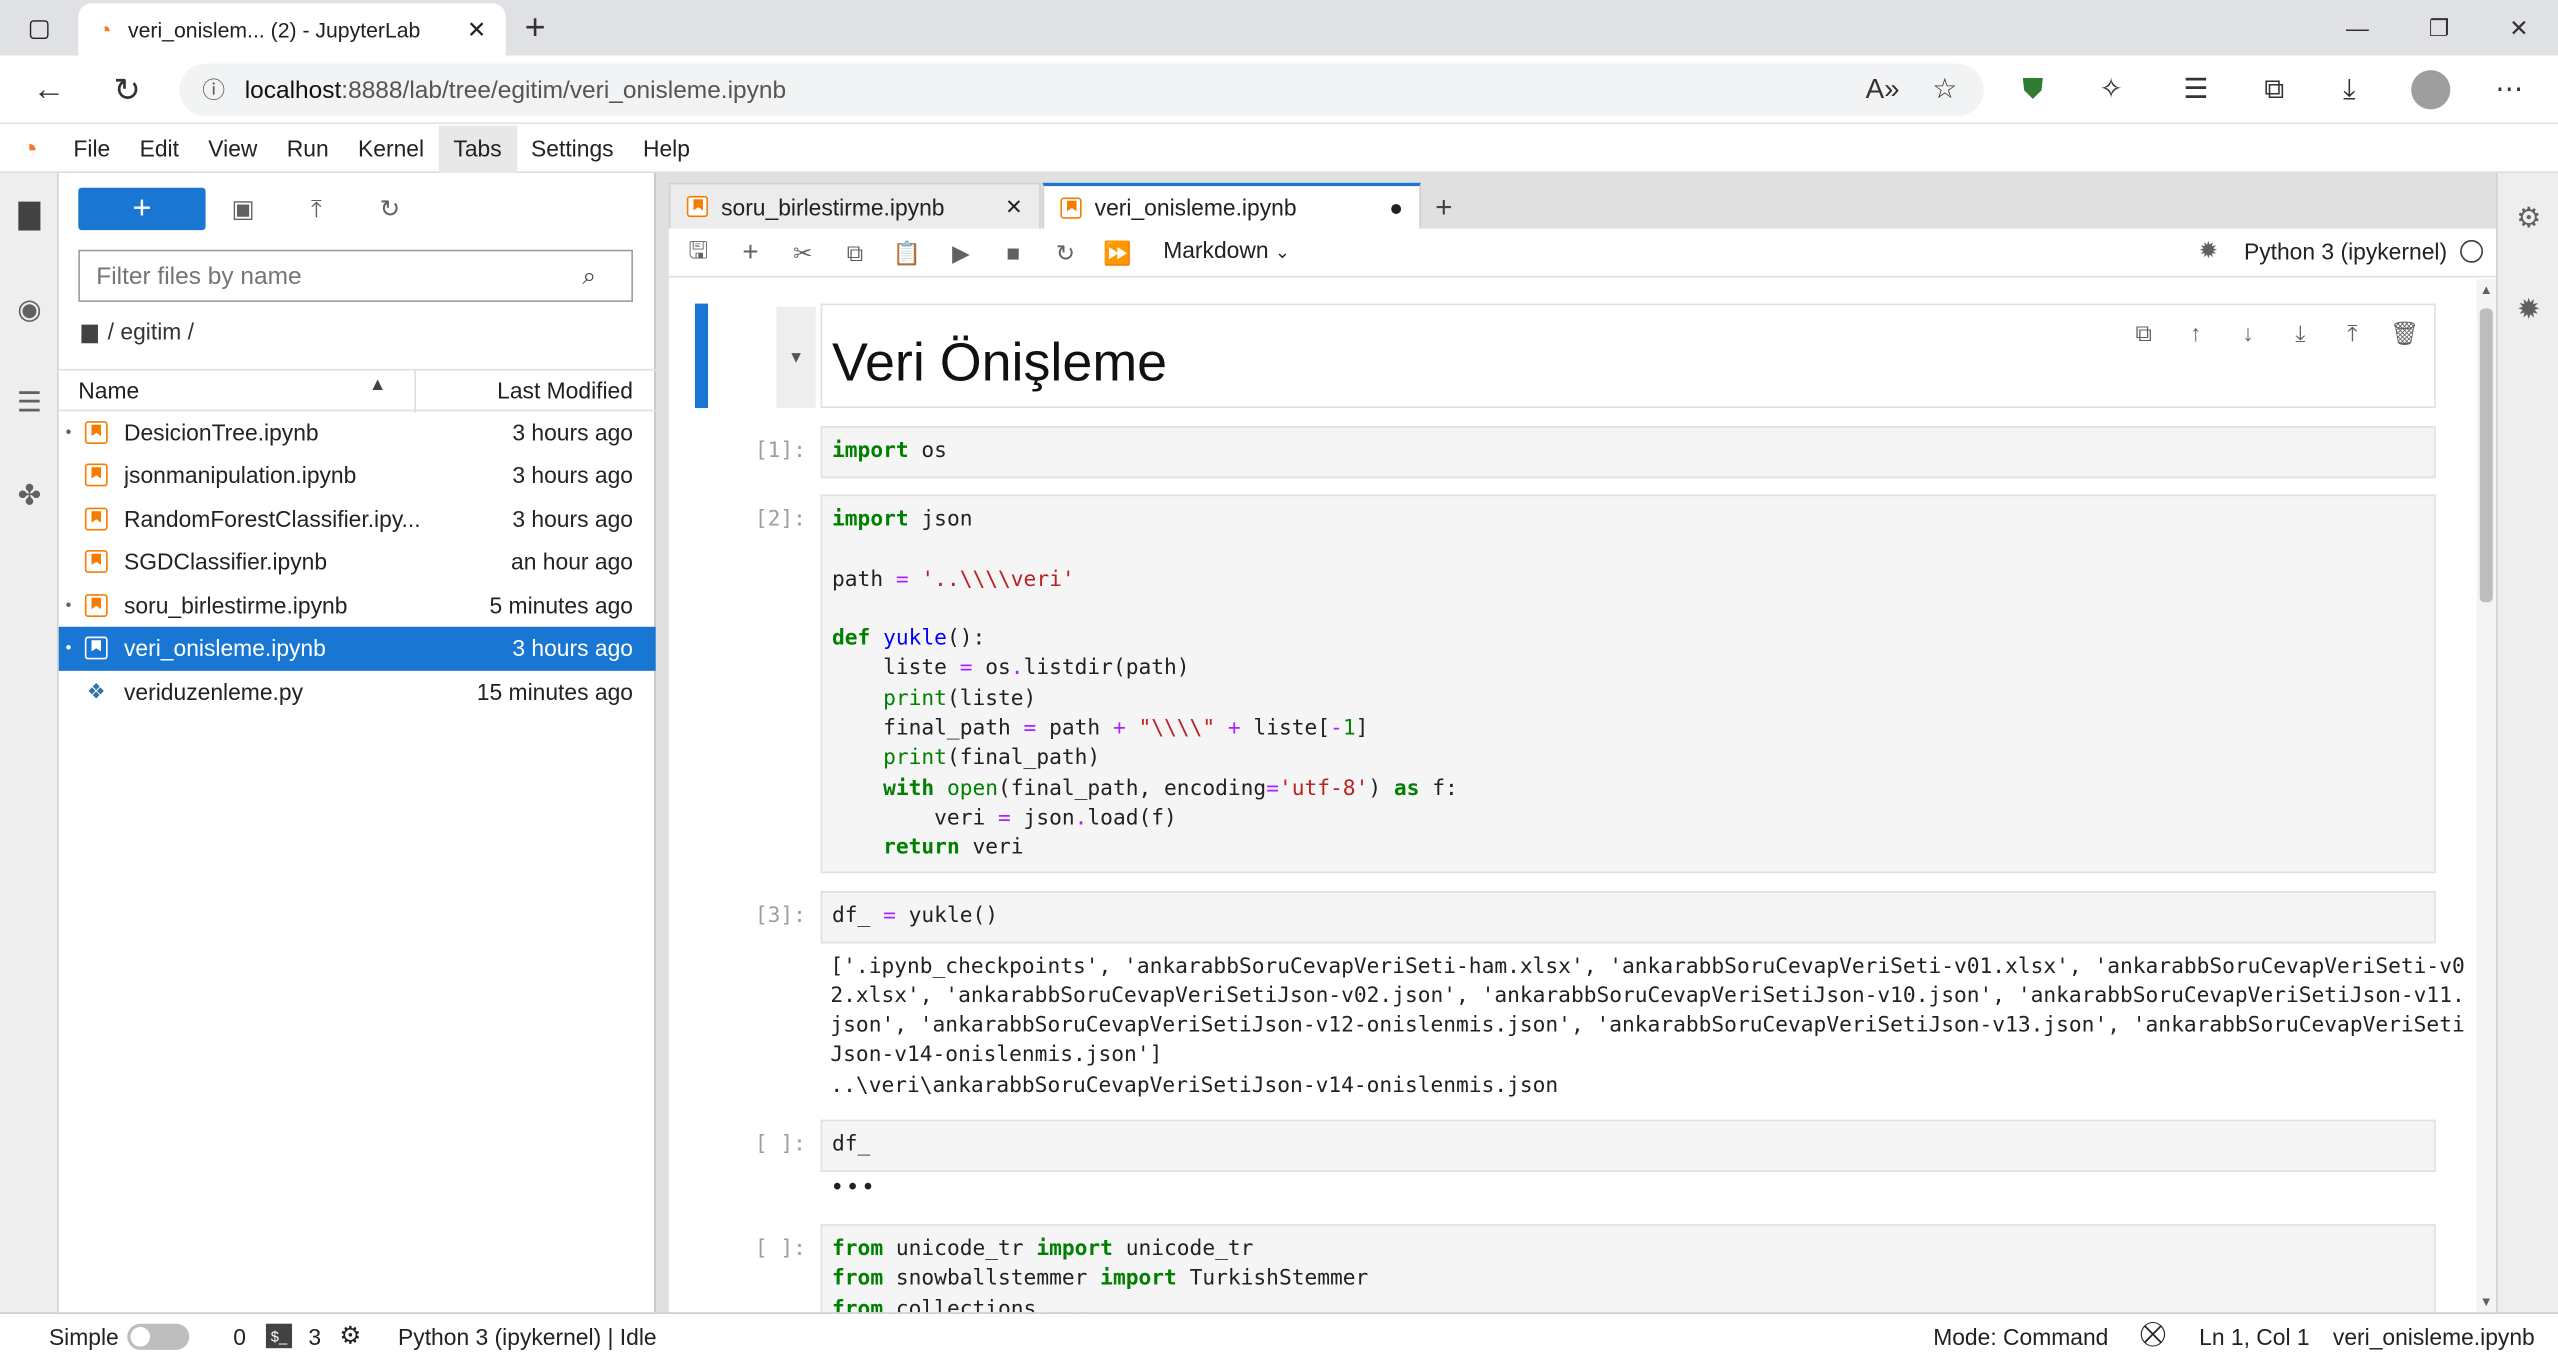 The image size is (2558, 1358). Describe the element at coordinates (2254, 1337) in the screenshot. I see `cursor-position: Ln 1, Col 1` at that location.